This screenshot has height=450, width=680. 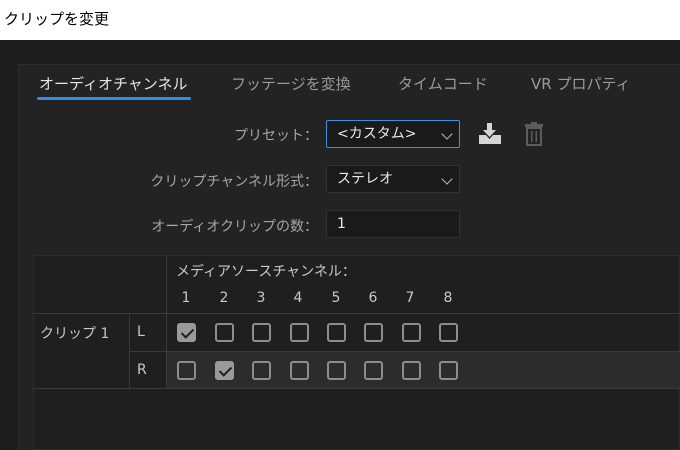 I want to click on media-source-channel-header: メディアソースチャンネル：, so click(x=266, y=272).